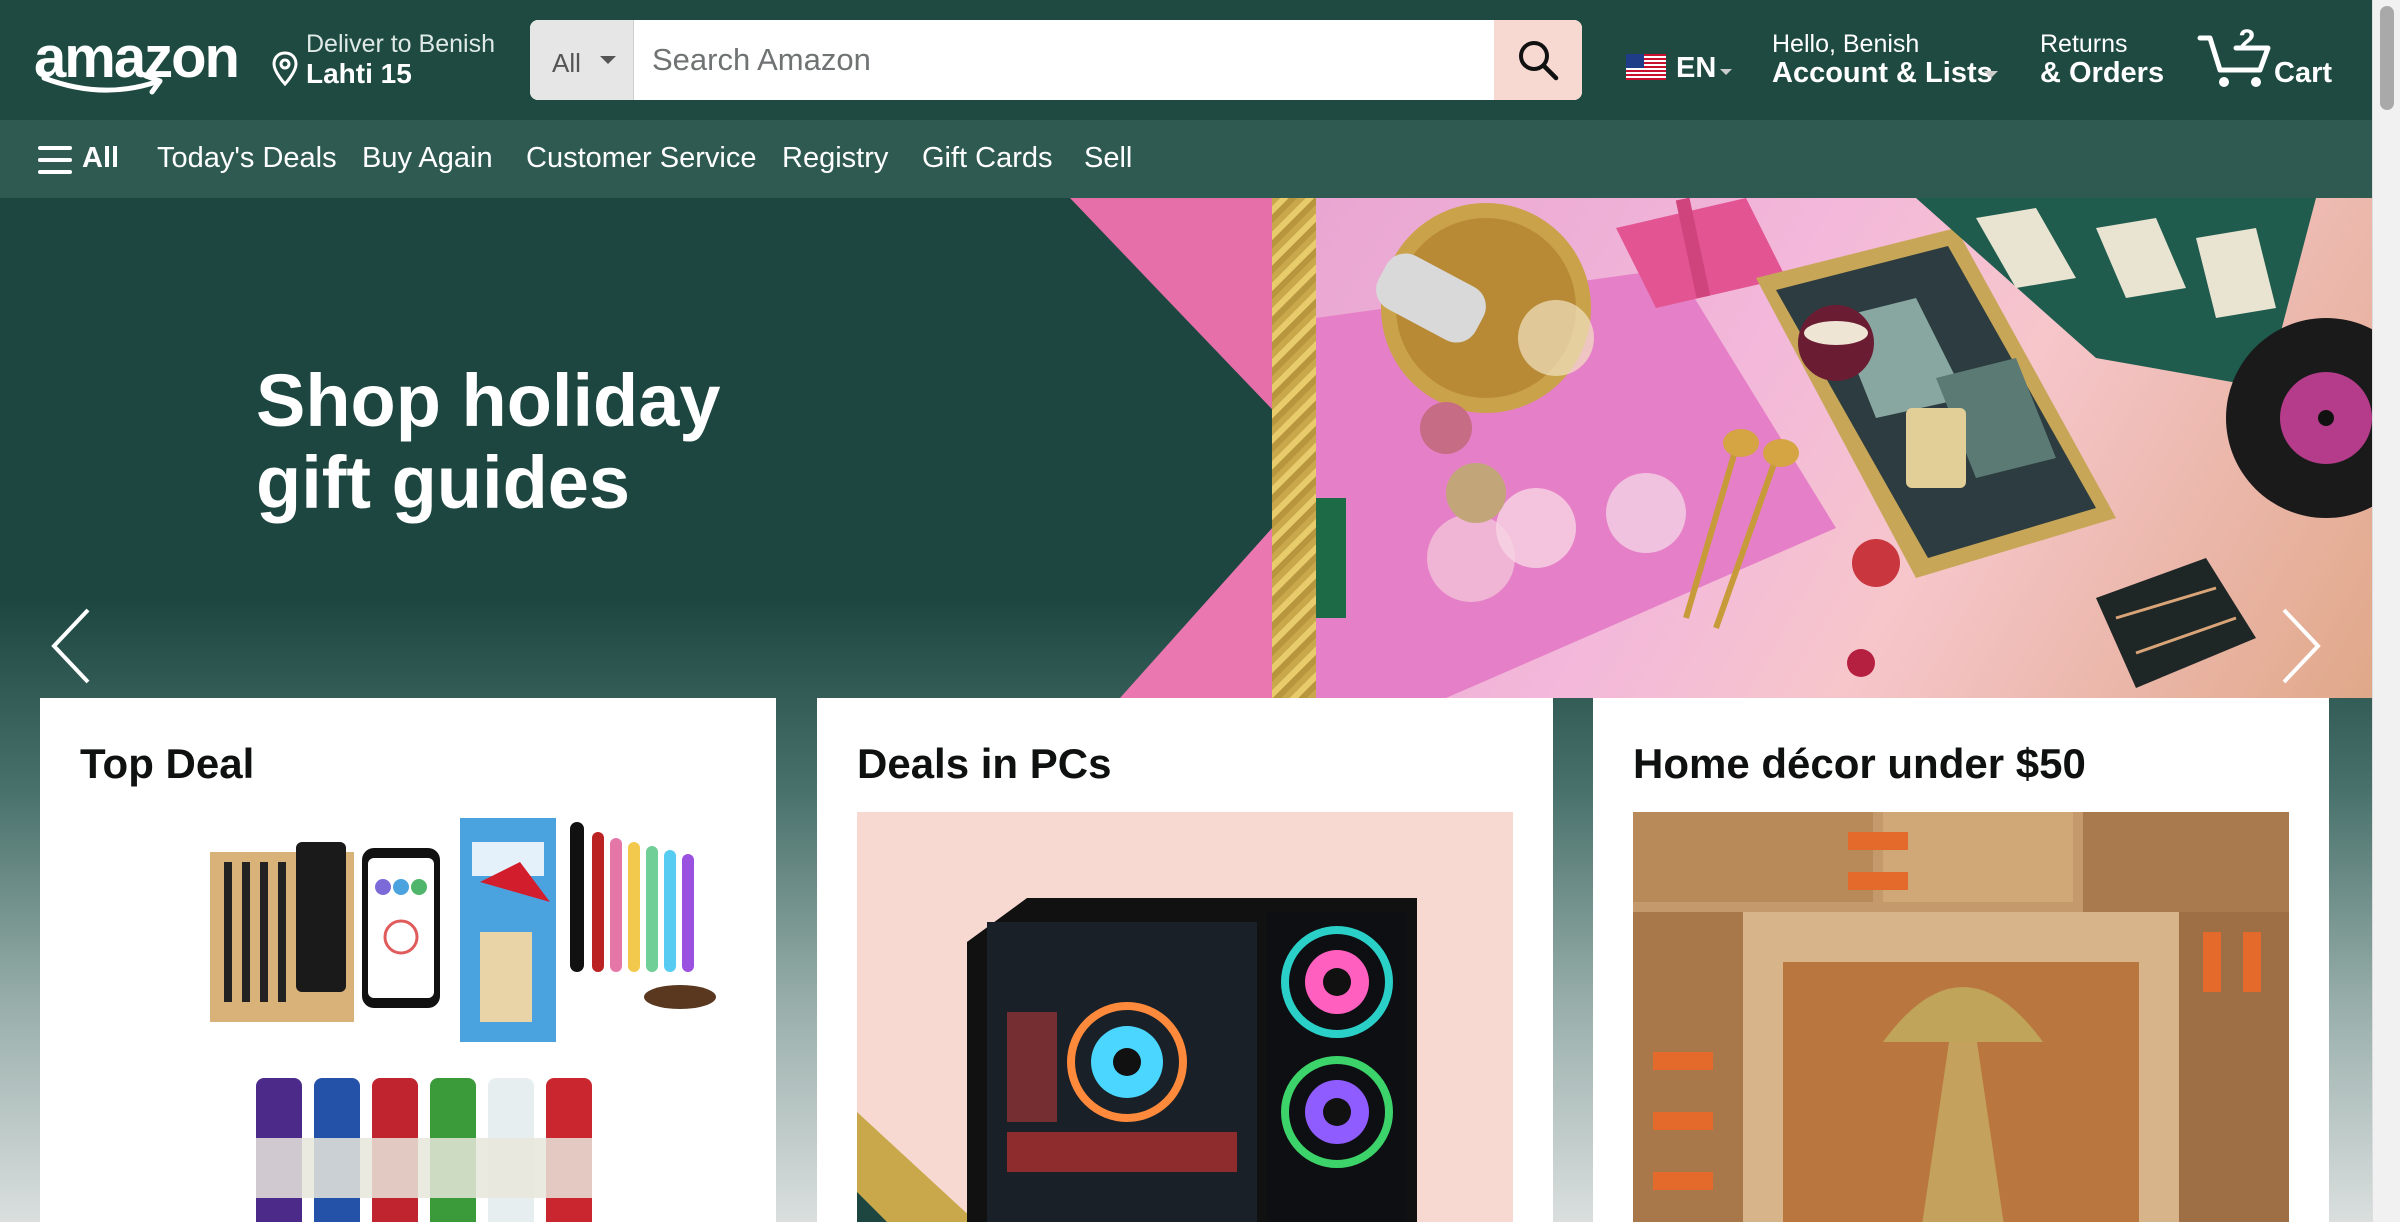  What do you see at coordinates (1646, 67) in the screenshot?
I see `us-flag-icon` at bounding box center [1646, 67].